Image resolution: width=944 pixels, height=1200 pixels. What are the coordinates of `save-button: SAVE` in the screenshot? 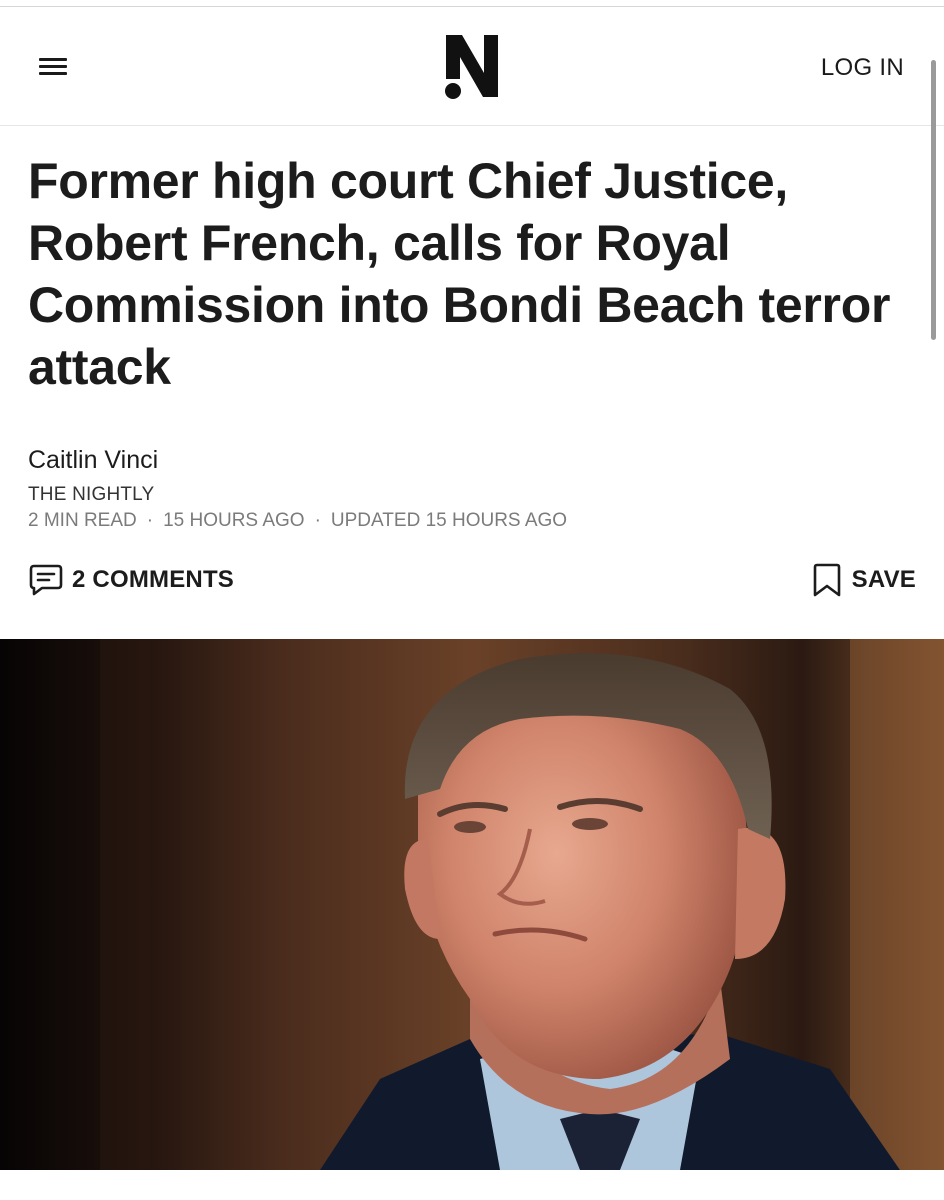 It's located at (864, 580).